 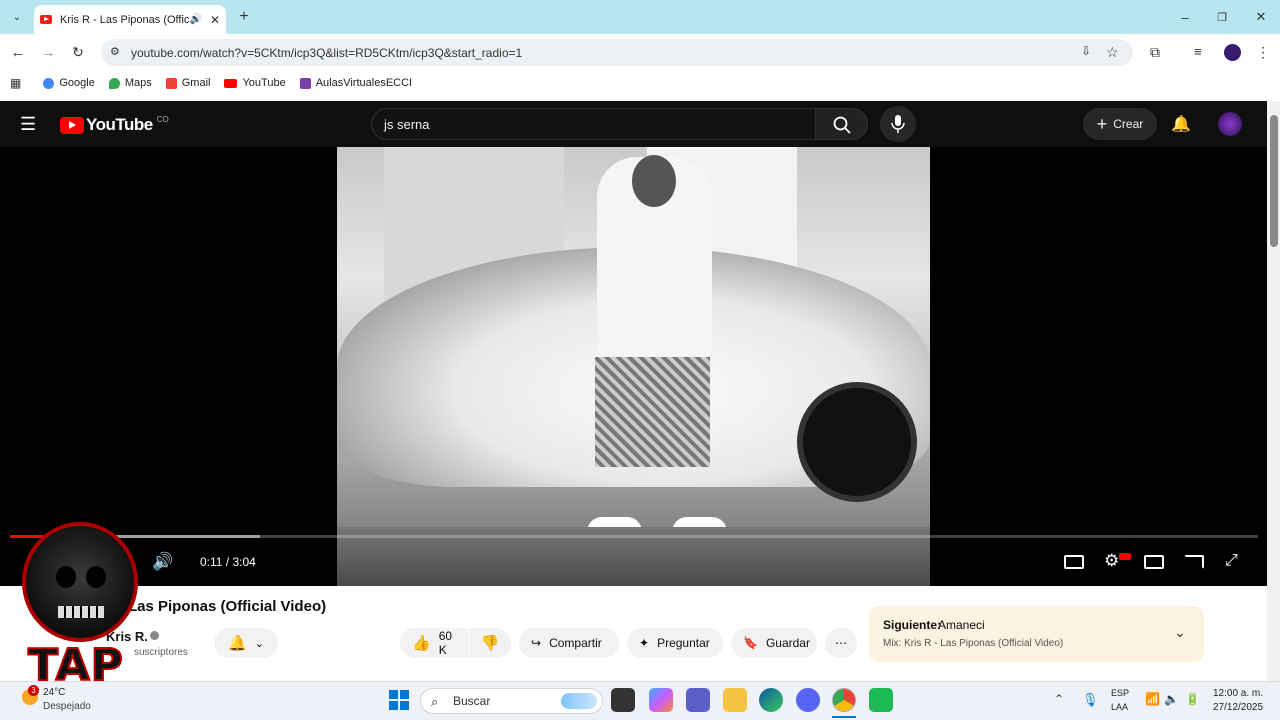 What do you see at coordinates (28, 124) in the screenshot?
I see `hamburger-menu-icon: ☰` at bounding box center [28, 124].